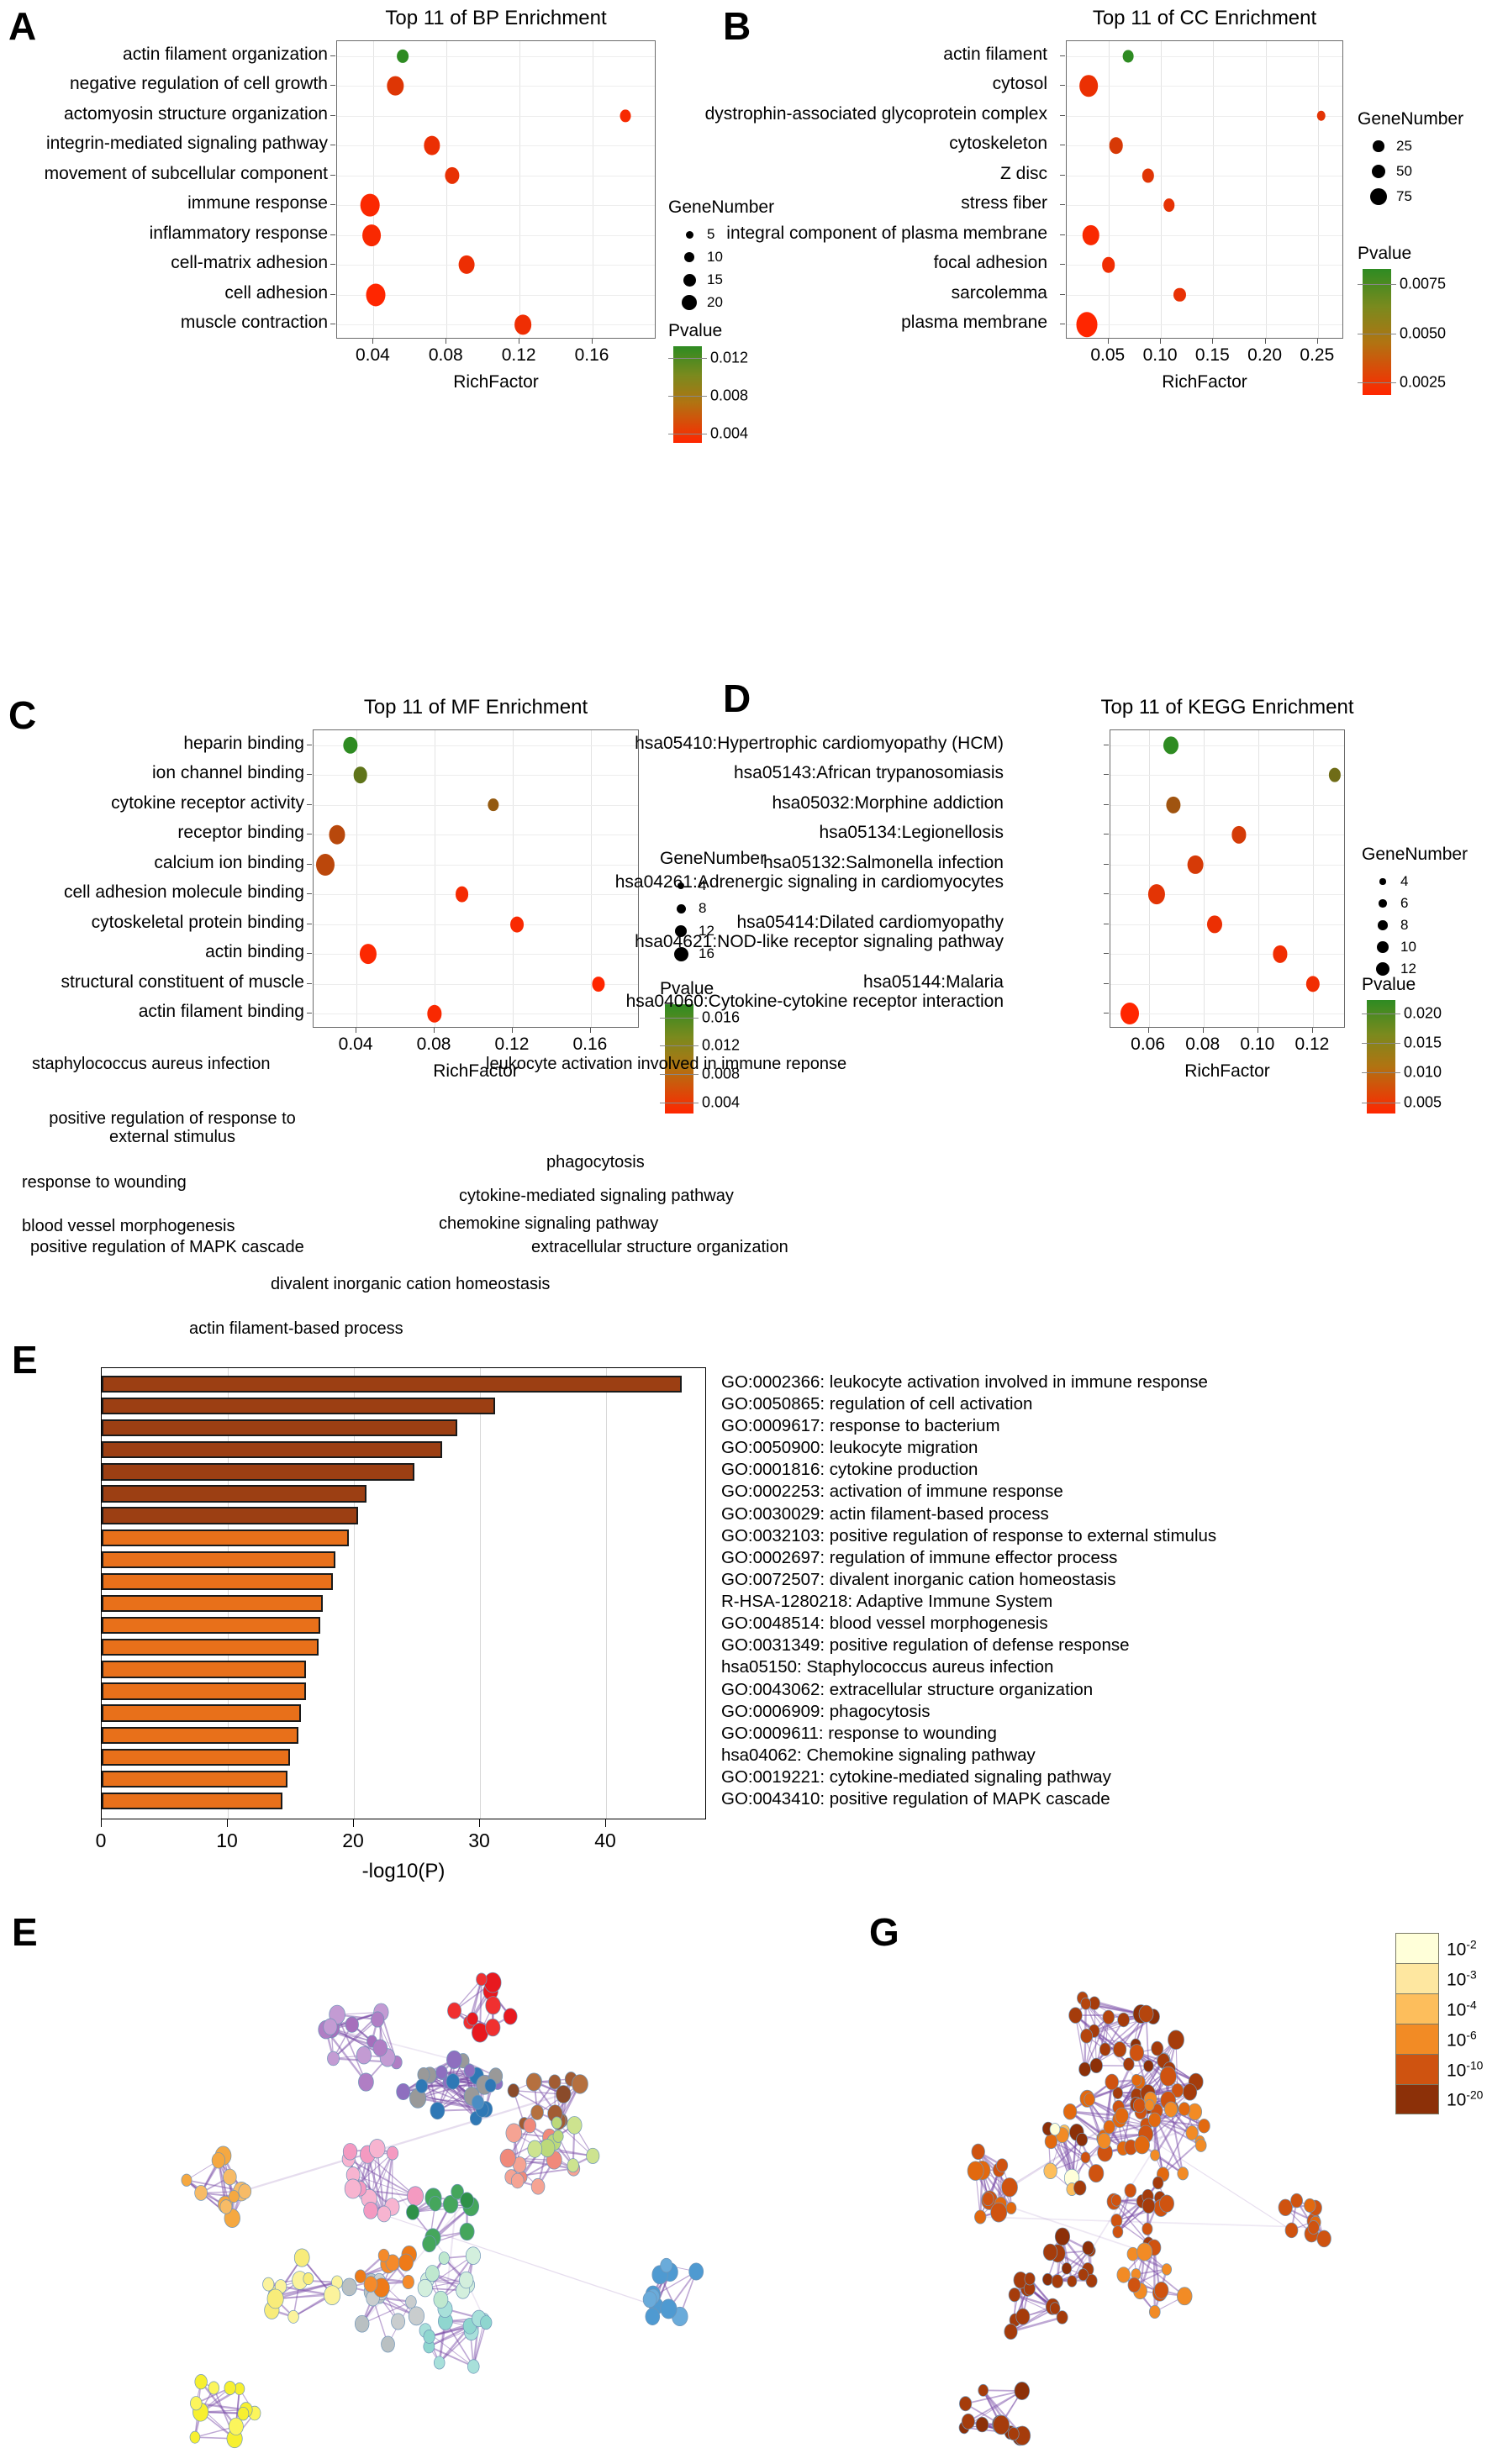 The height and width of the screenshot is (2464, 1508). Describe the element at coordinates (128, 1226) in the screenshot. I see `network-label: blood vessel morphogenesis` at that location.